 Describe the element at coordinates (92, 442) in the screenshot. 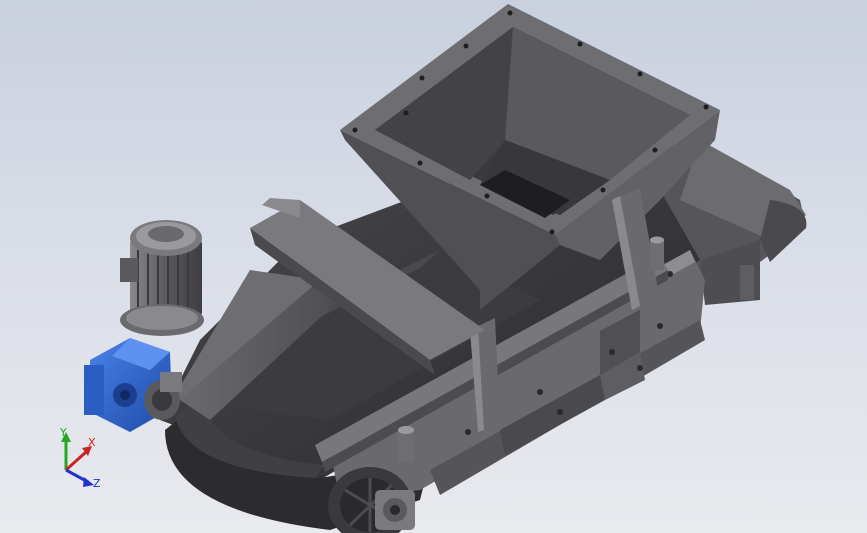

I see `x-axis-label: X` at that location.